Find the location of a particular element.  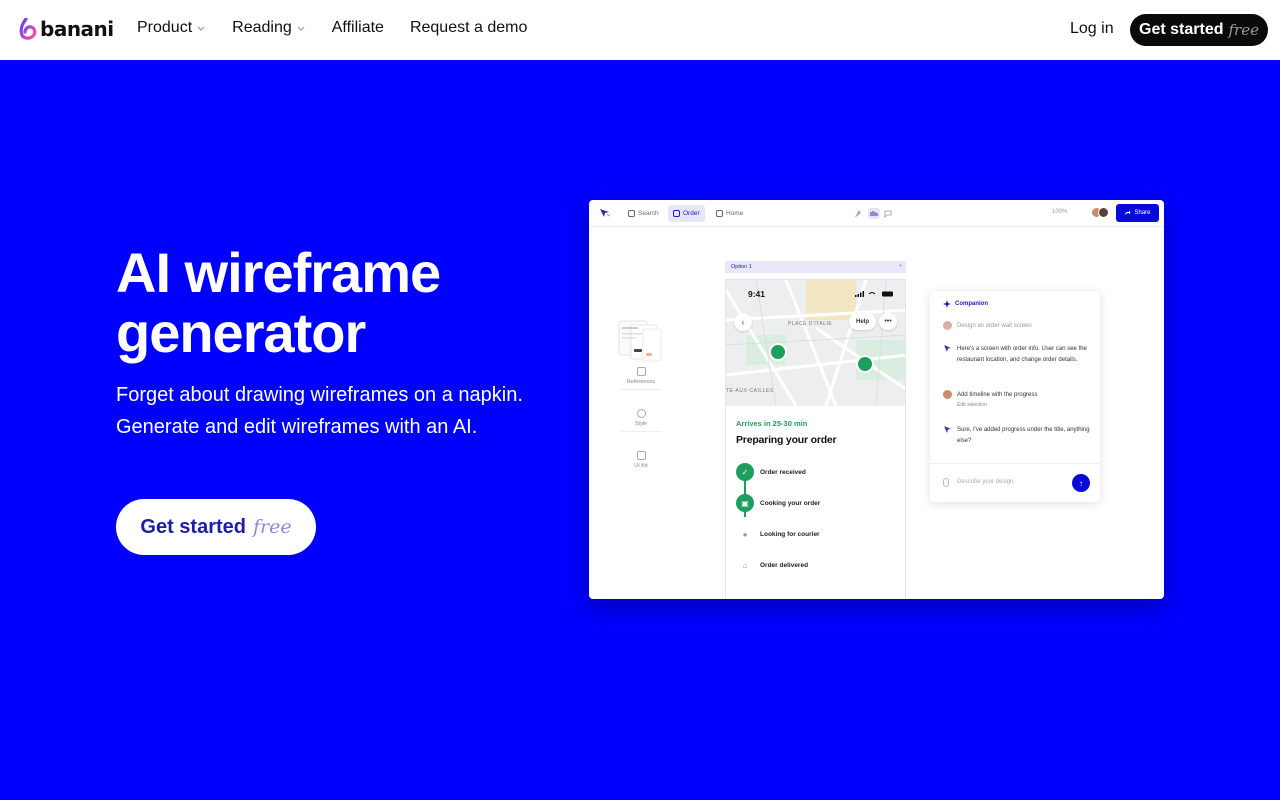

order-eta: Arrives in 25-30 min is located at coordinates (772, 423).